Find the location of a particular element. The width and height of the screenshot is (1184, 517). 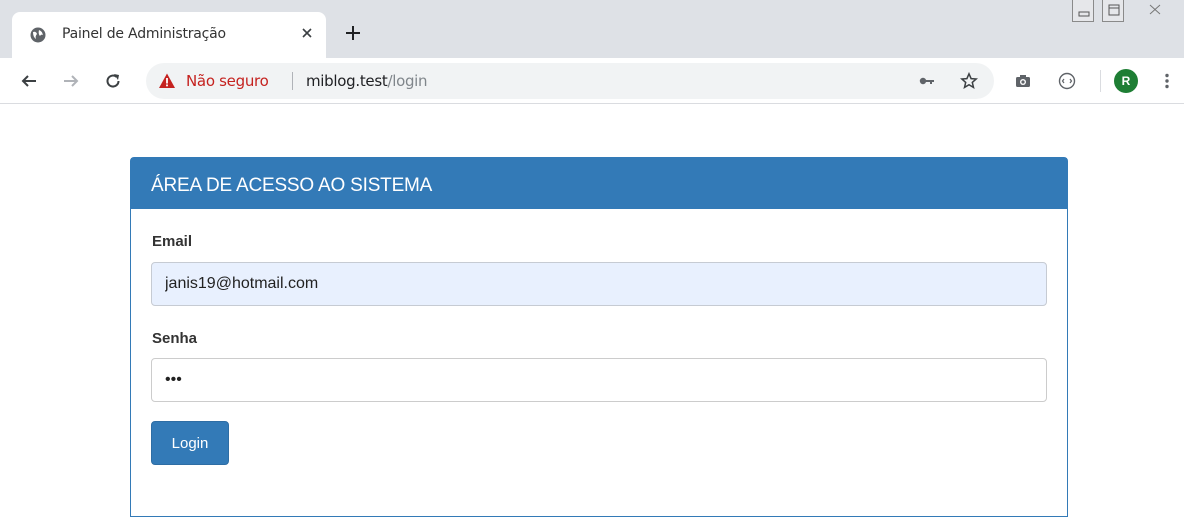

url-text: miblog.test/login is located at coordinates (367, 81).